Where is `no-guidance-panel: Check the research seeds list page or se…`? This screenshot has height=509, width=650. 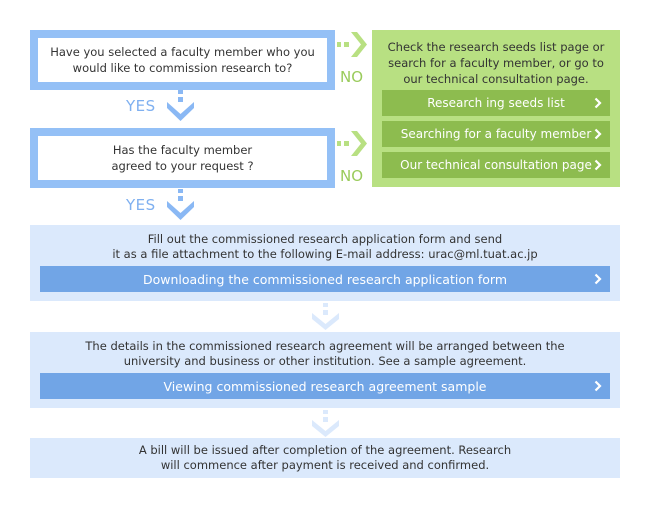
no-guidance-panel: Check the research seeds list page or se… is located at coordinates (496, 108).